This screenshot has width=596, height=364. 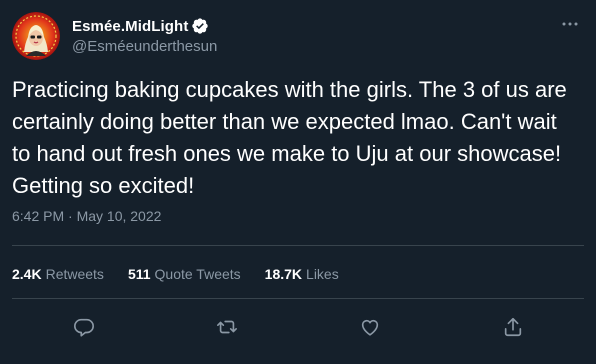 I want to click on avatar, so click(x=36, y=36).